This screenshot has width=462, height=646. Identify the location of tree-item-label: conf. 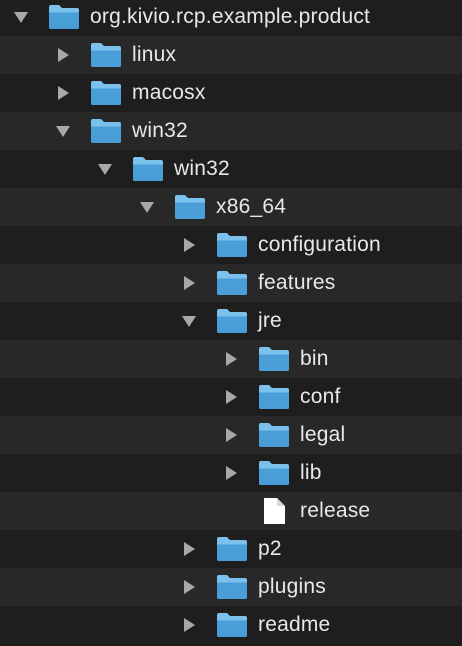
(320, 396).